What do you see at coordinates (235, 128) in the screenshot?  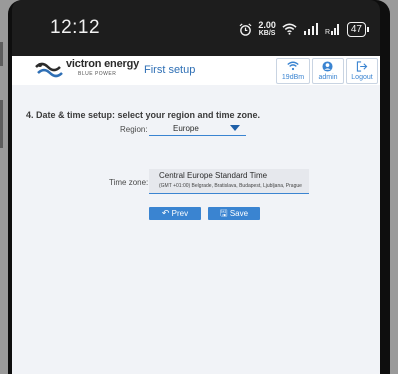 I see `chevron-down-icon` at bounding box center [235, 128].